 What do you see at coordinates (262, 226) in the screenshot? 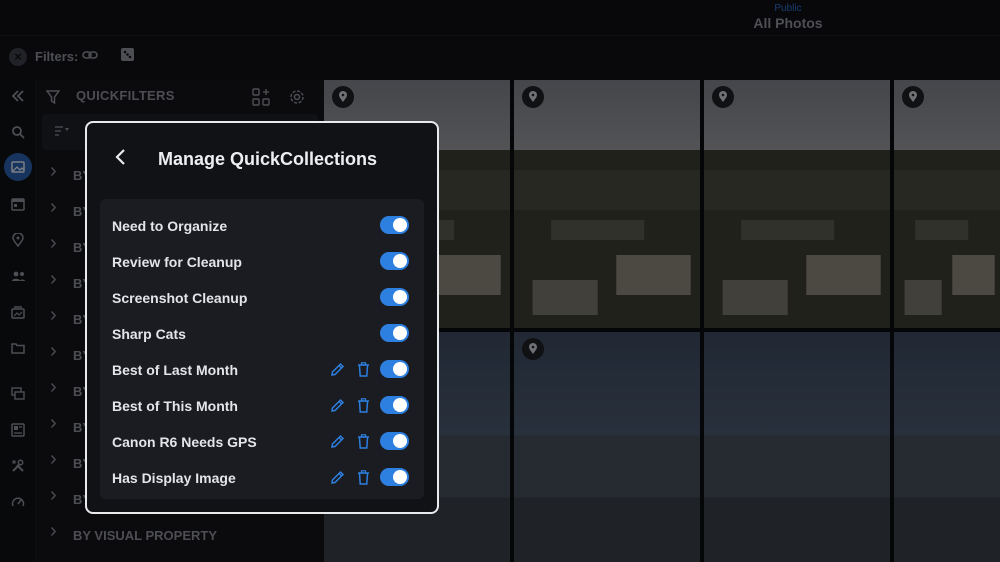
I see `quickcollection-row: Need to Organize` at bounding box center [262, 226].